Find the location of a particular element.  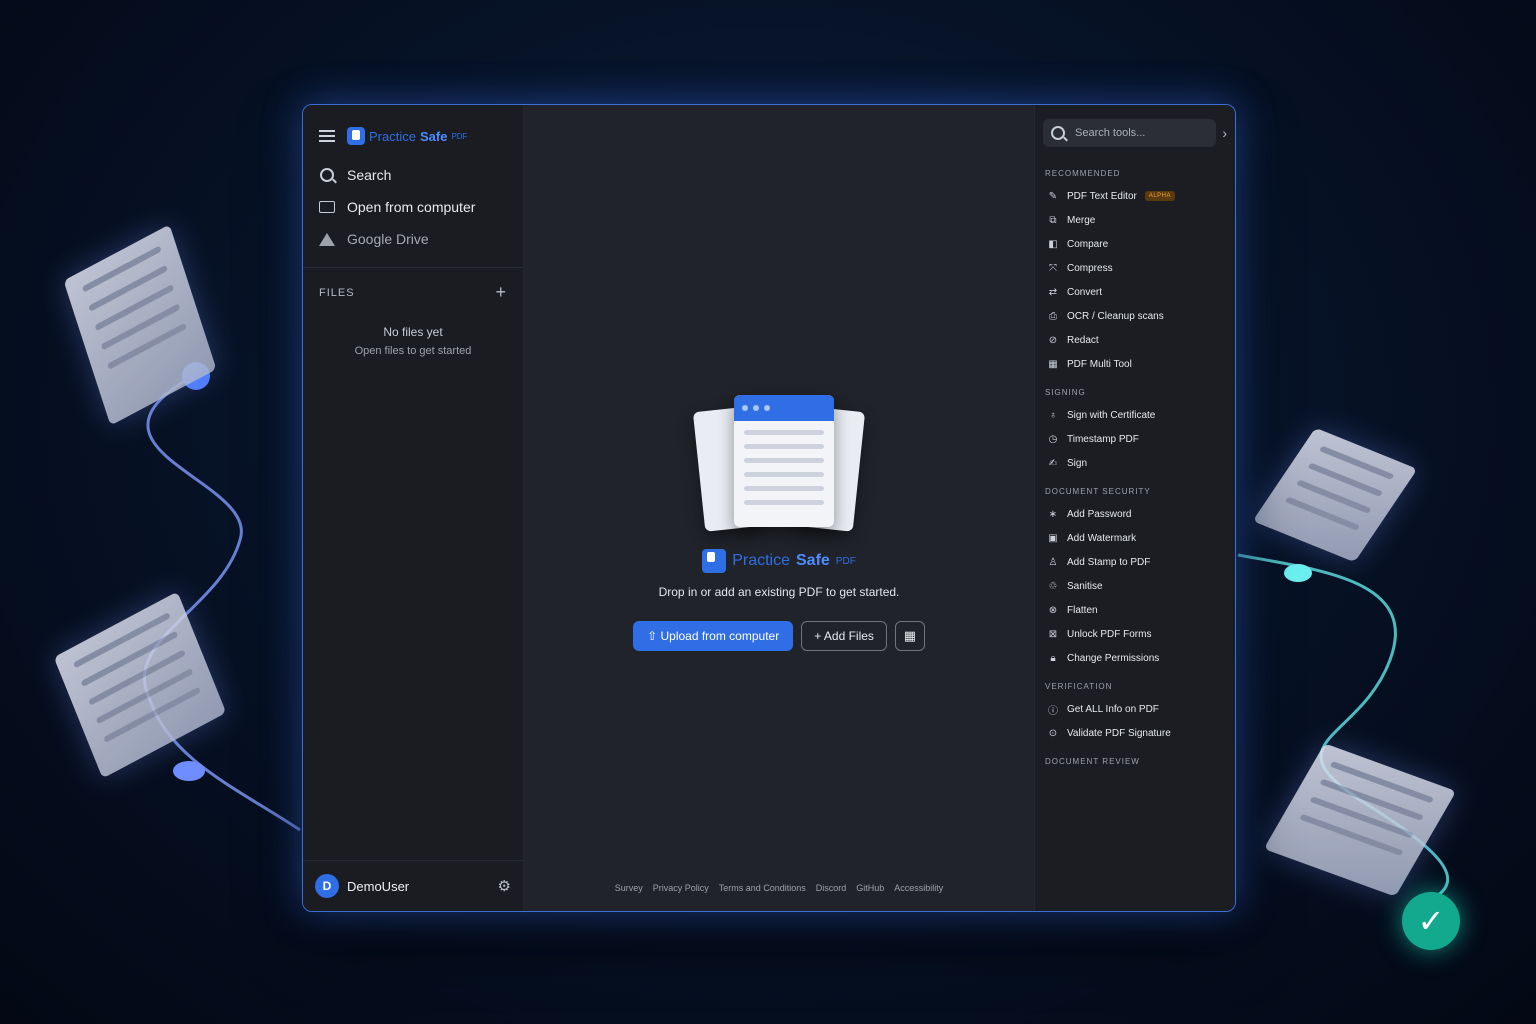

plus-icon: + is located at coordinates (818, 636).